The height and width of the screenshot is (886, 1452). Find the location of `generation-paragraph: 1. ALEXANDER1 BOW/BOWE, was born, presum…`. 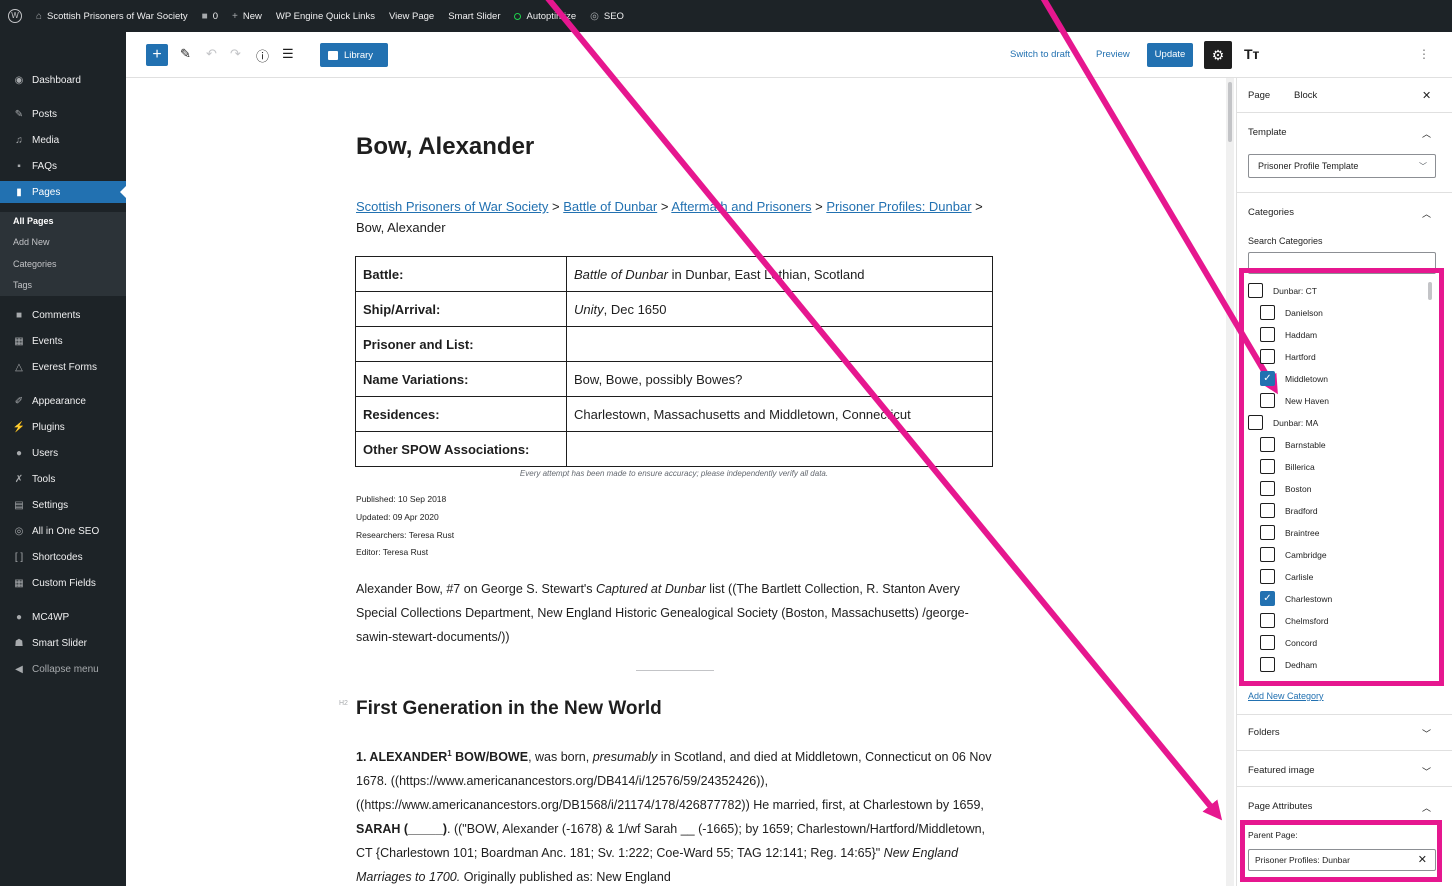

generation-paragraph: 1. ALEXANDER1 BOW/BOWE, was born, presum… is located at coordinates (676, 814).